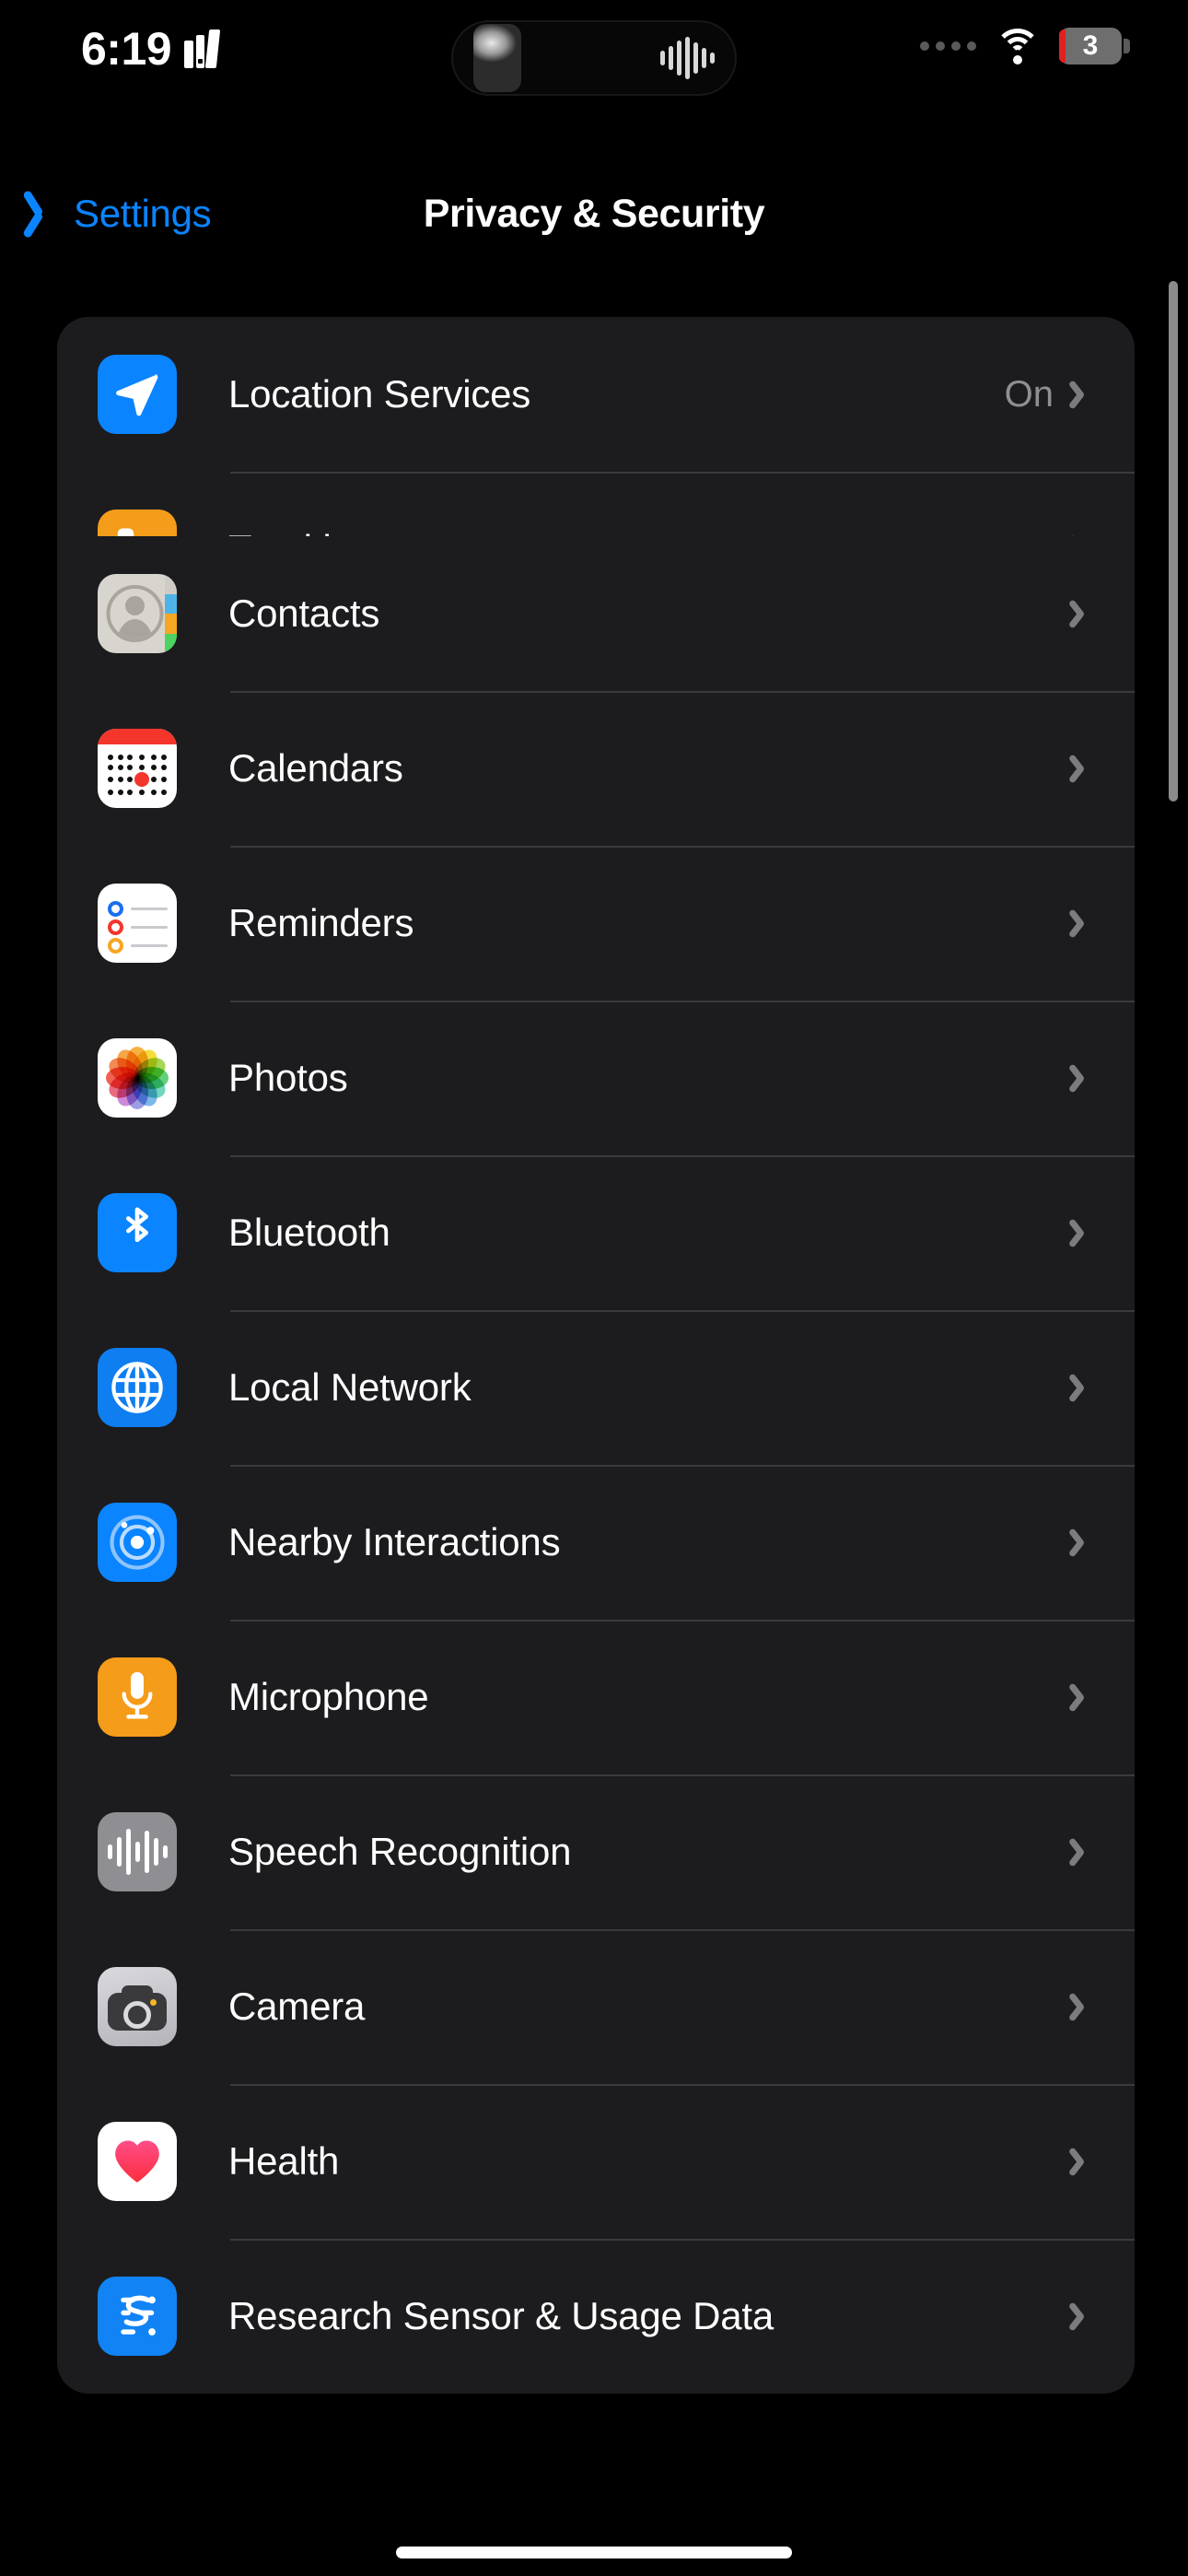 This screenshot has height=2576, width=1188. Describe the element at coordinates (137, 2316) in the screenshot. I see `research-sensor-icon` at that location.